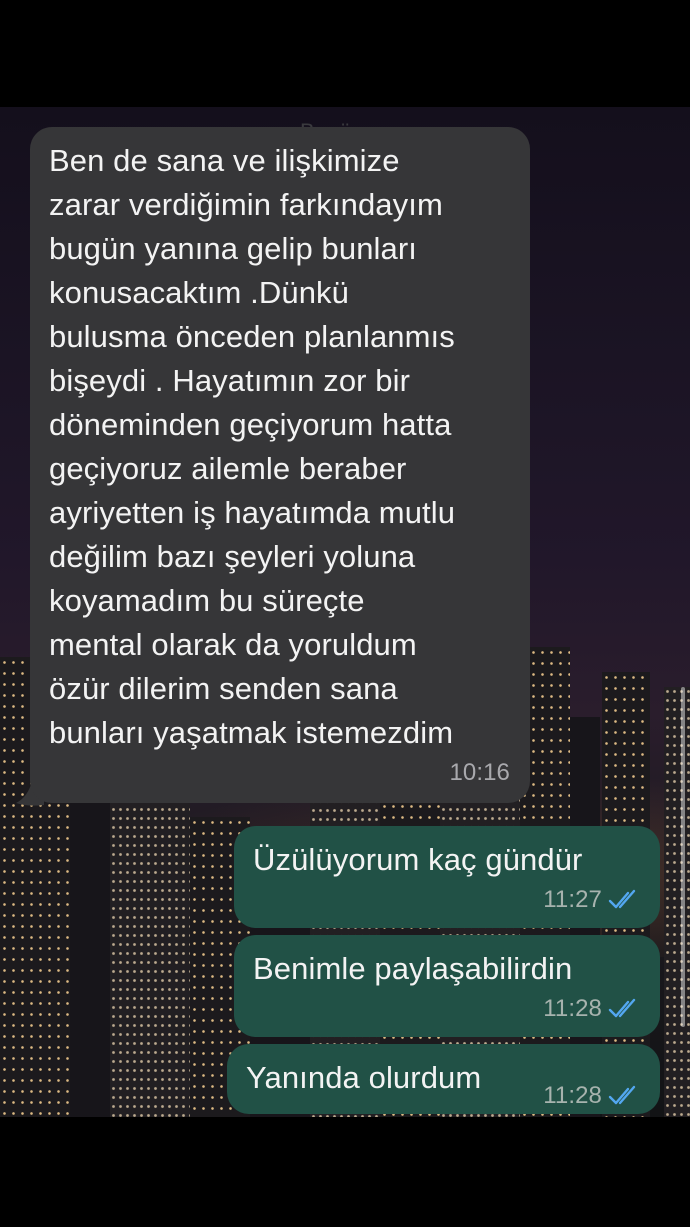  I want to click on message-line: Ben de sana ve ilişkimize, so click(224, 160).